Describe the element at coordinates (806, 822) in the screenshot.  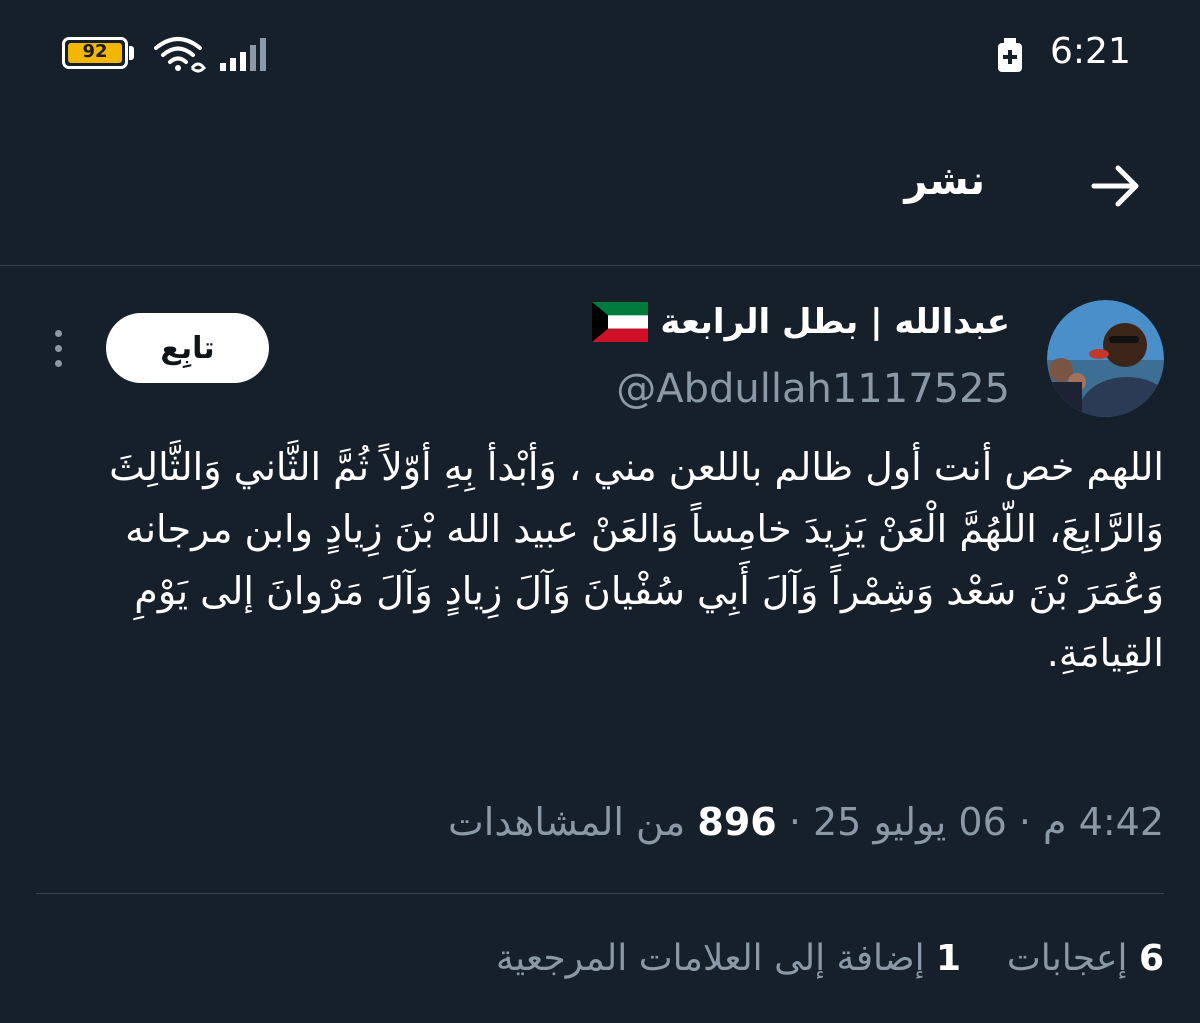
I see `tweet-meta: 4:42 م · 06 يوليو 25 · 896 من المشاهدات` at that location.